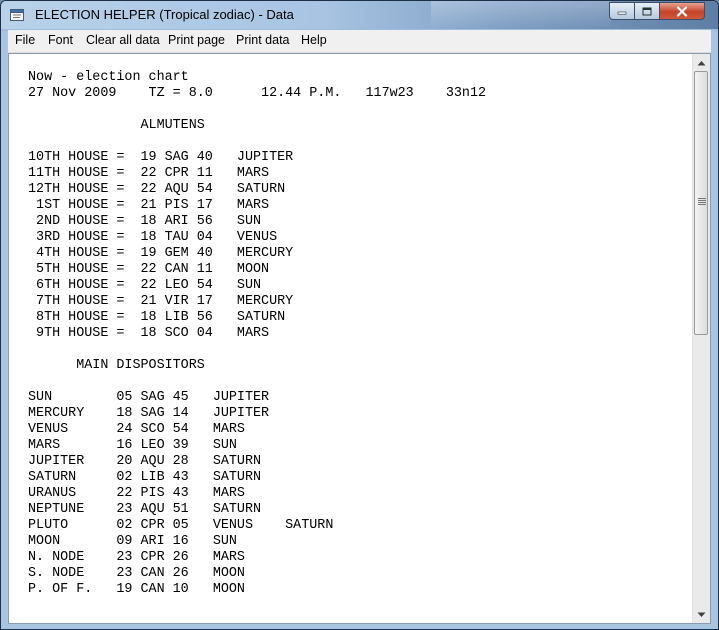  What do you see at coordinates (157, 189) in the screenshot?
I see `text-line: 12TH HOUSE = 22 AQU 54 SATURN` at bounding box center [157, 189].